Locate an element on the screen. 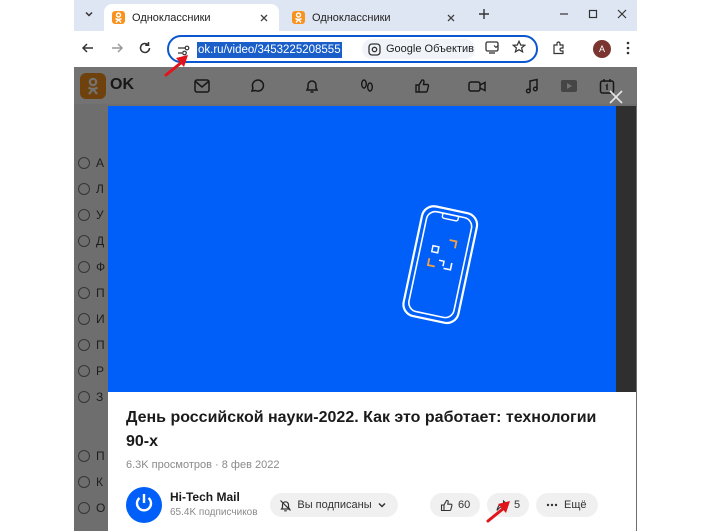 The image size is (708, 531). url-text: ok.ru/video/3453225208555 is located at coordinates (269, 50).